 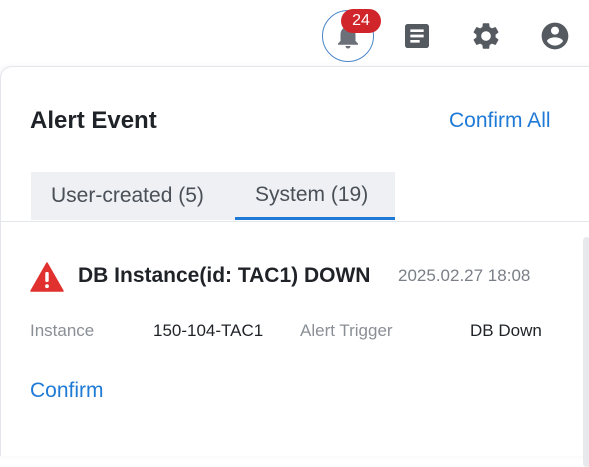 I want to click on scrollbar, so click(x=586, y=352).